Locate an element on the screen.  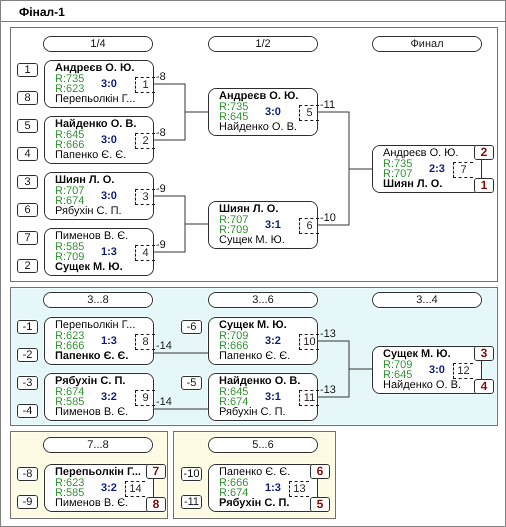
seed-label: -4 is located at coordinates (27, 411).